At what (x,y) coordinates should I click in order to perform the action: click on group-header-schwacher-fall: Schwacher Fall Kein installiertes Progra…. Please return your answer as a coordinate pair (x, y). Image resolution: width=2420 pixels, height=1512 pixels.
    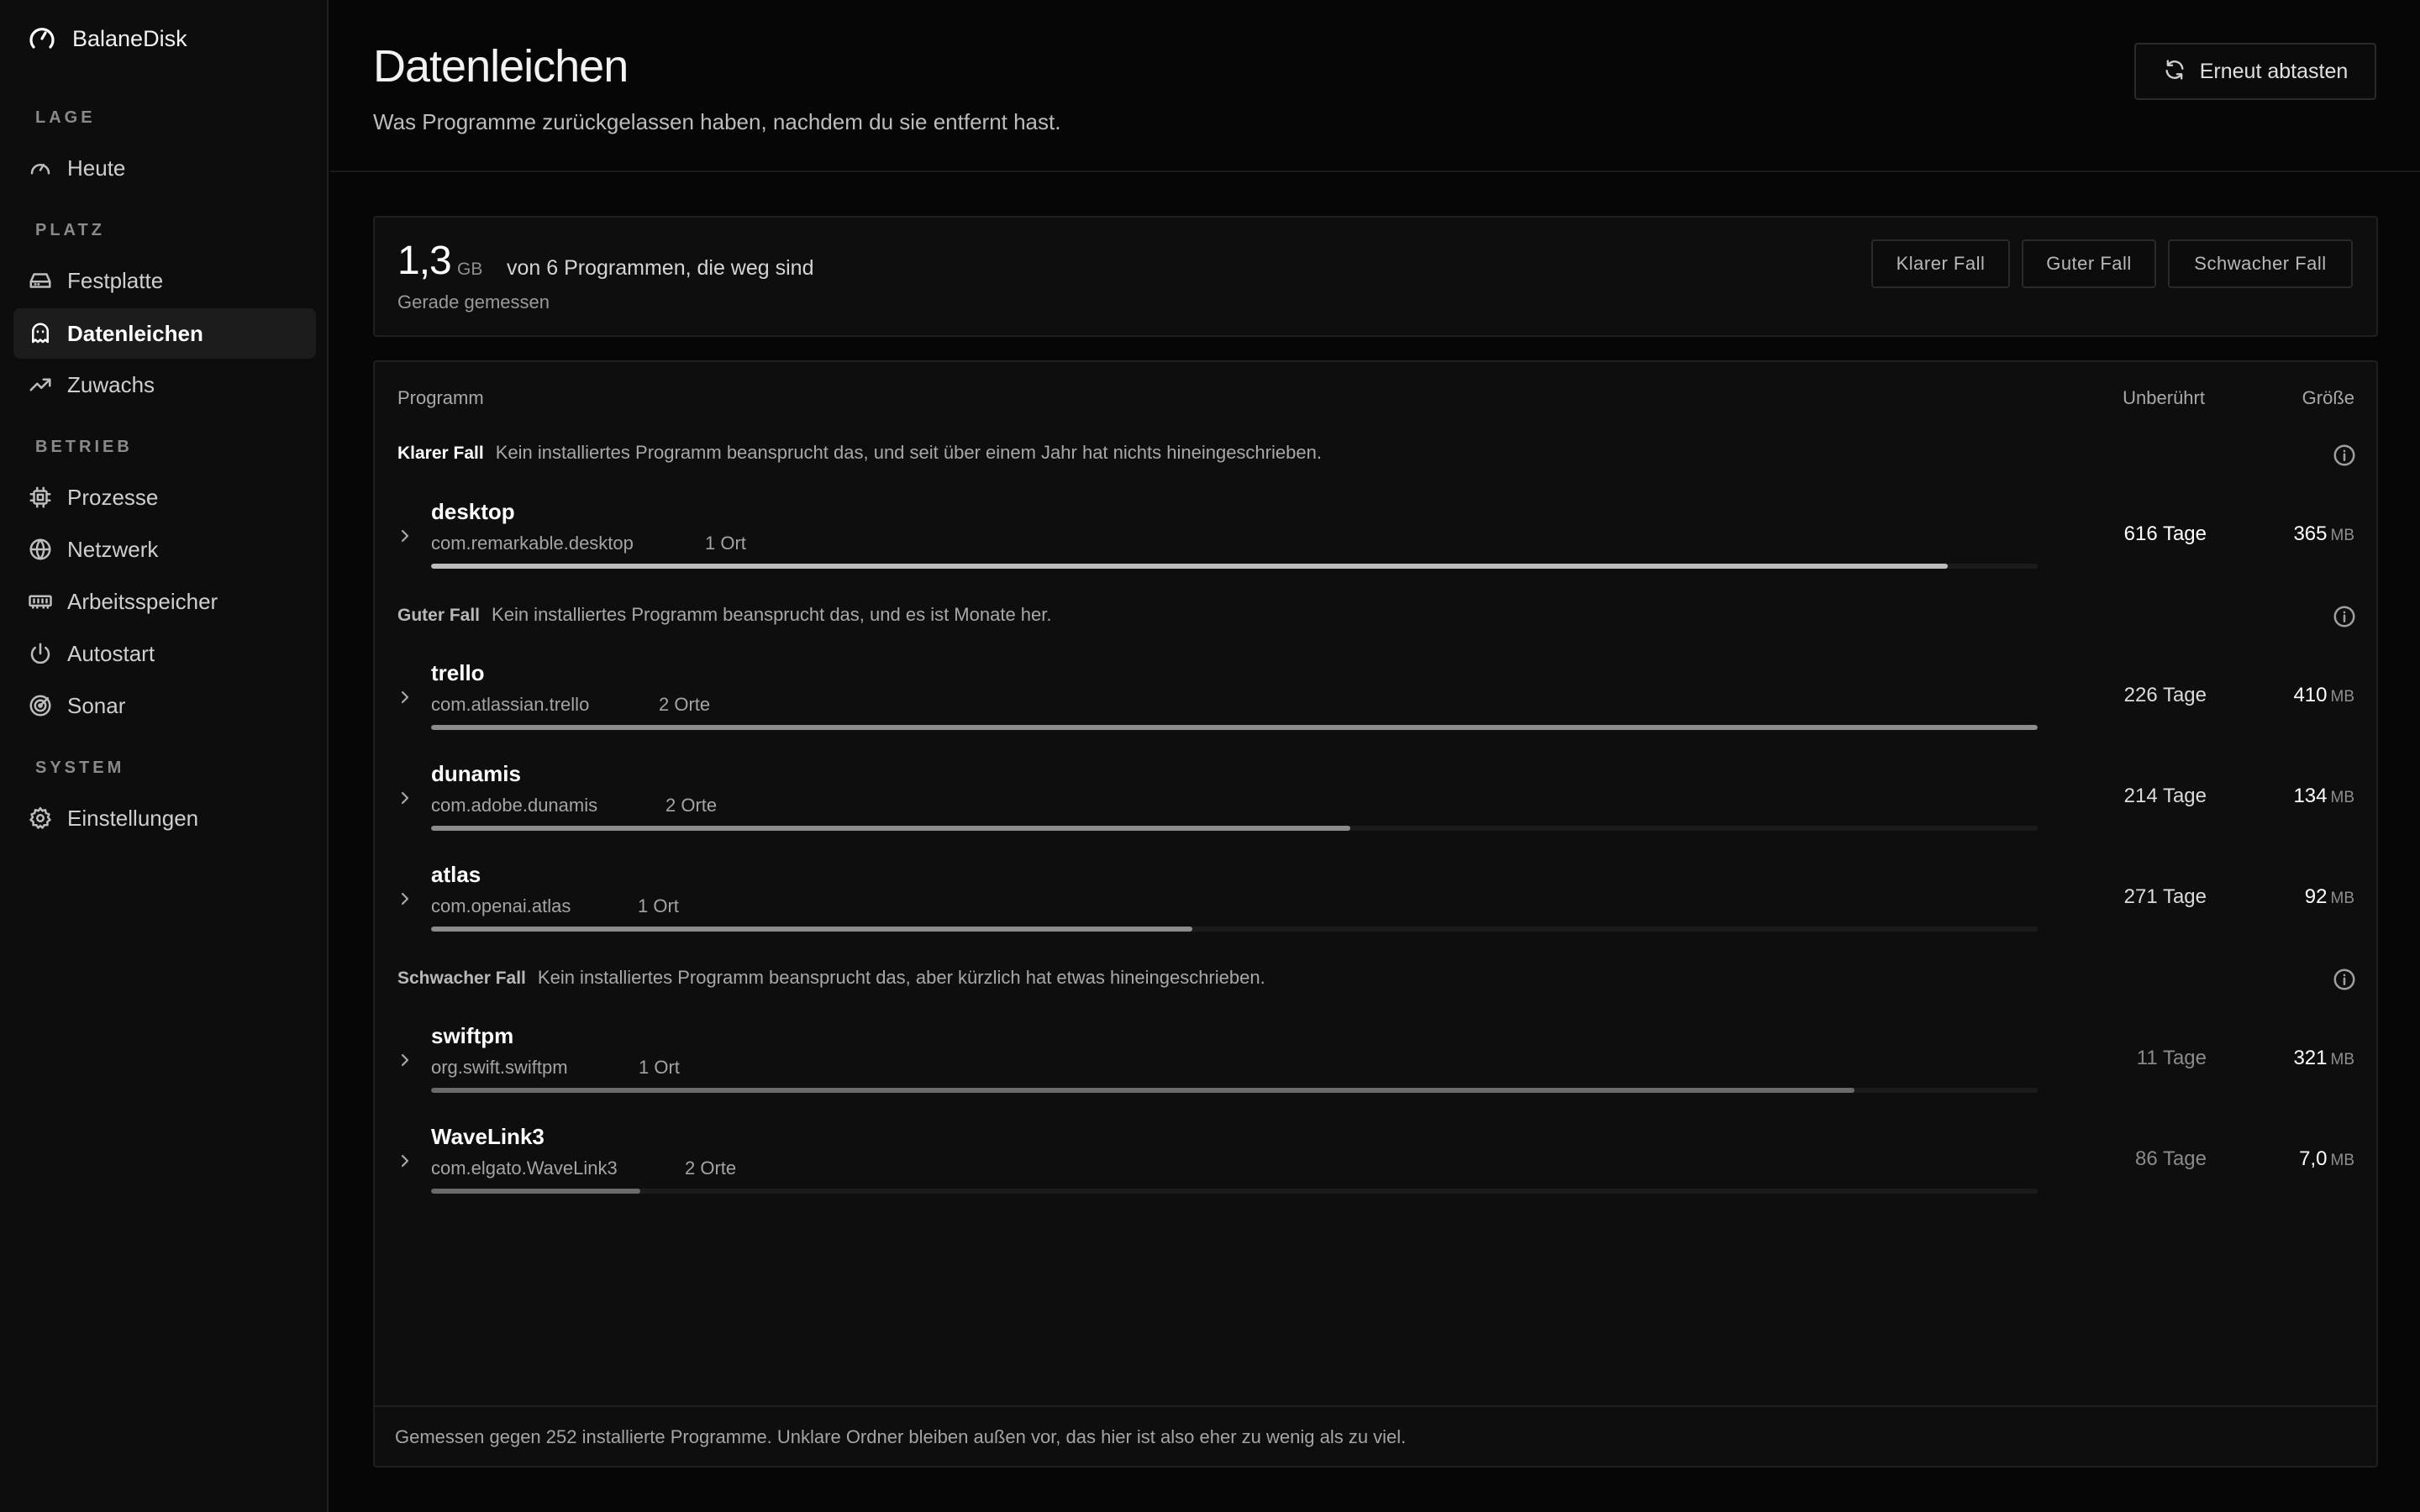
    Looking at the image, I should click on (831, 979).